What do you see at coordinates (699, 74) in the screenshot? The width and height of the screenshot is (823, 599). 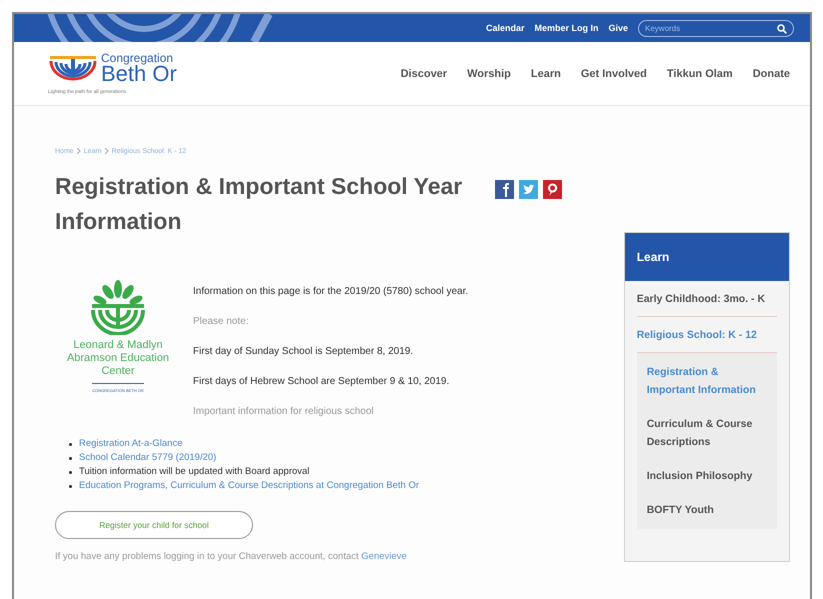 I see `nav-link: Tikkun Olam` at bounding box center [699, 74].